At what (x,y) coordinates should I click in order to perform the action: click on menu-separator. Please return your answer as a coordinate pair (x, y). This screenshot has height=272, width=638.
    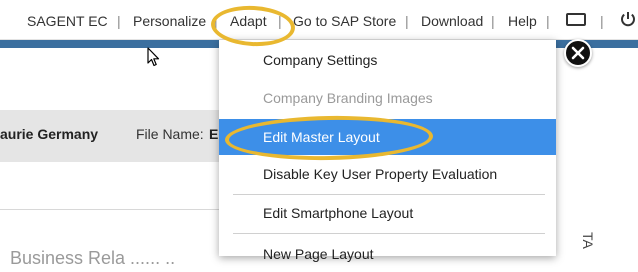
    Looking at the image, I should click on (389, 233).